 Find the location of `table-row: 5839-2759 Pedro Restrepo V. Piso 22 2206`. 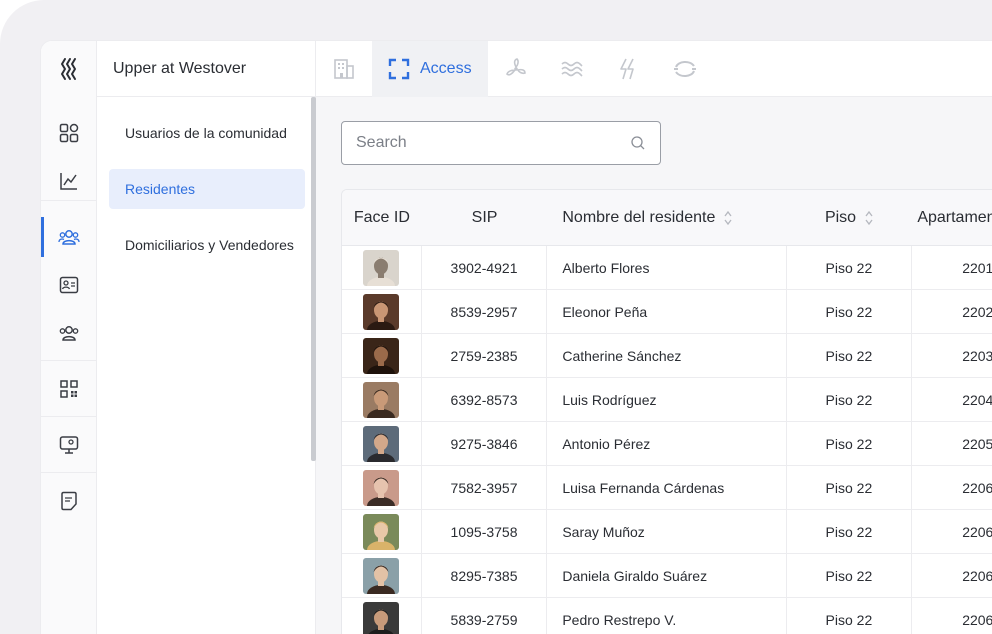

table-row: 5839-2759 Pedro Restrepo V. Piso 22 2206 is located at coordinates (667, 616).